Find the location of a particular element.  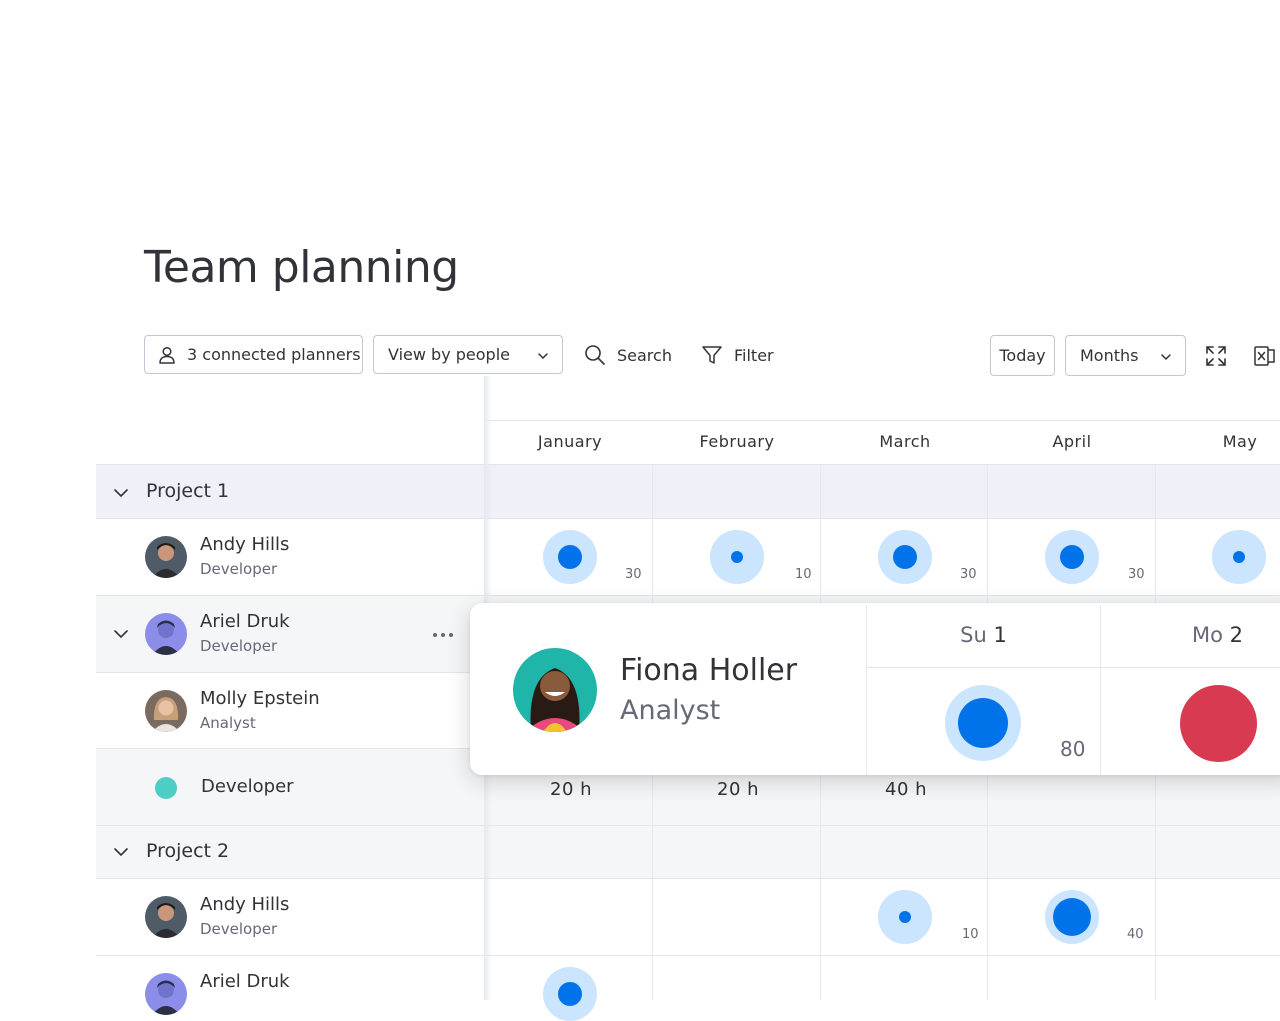

search-icon is located at coordinates (595, 355).